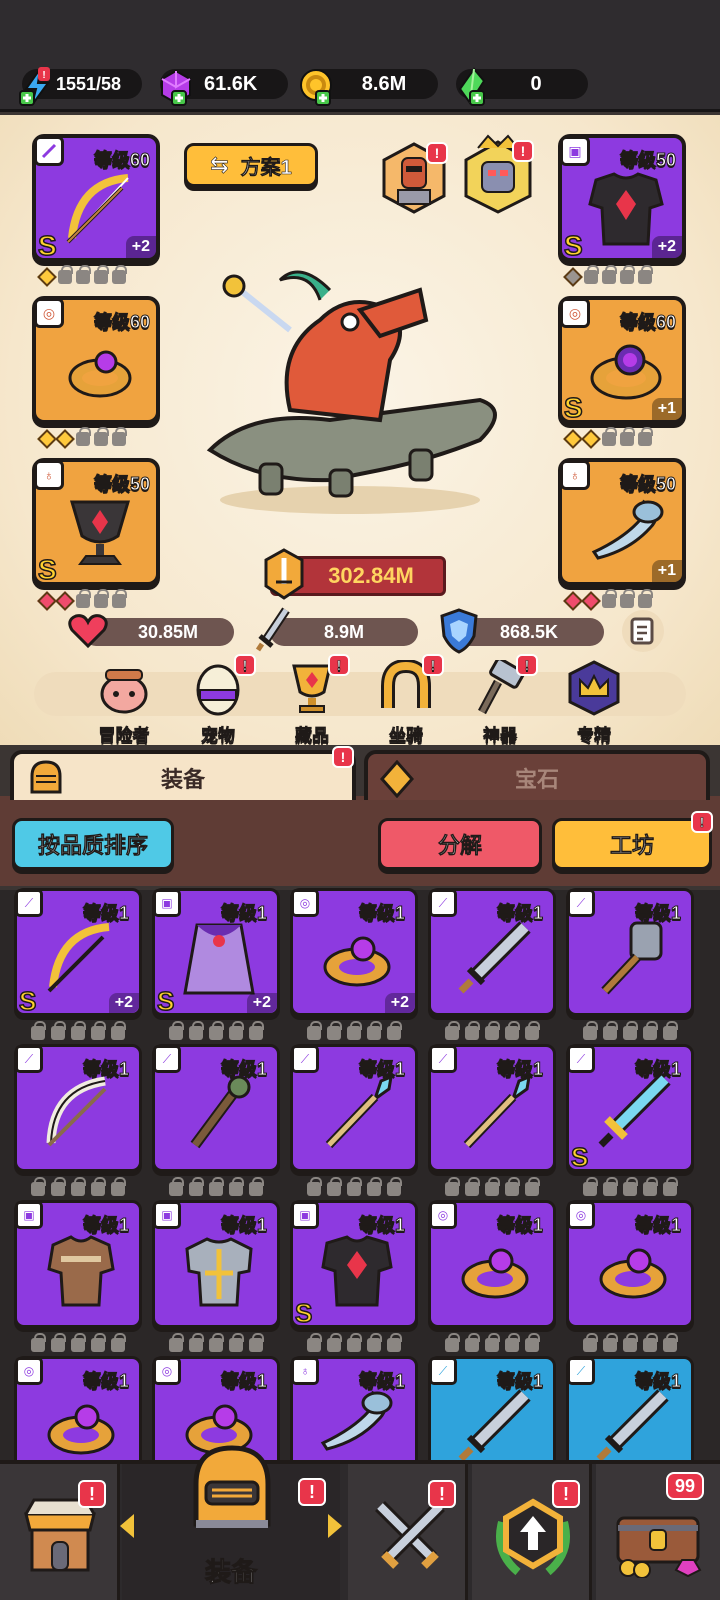  Describe the element at coordinates (536, 83) in the screenshot. I see `crystal-value: 0` at that location.